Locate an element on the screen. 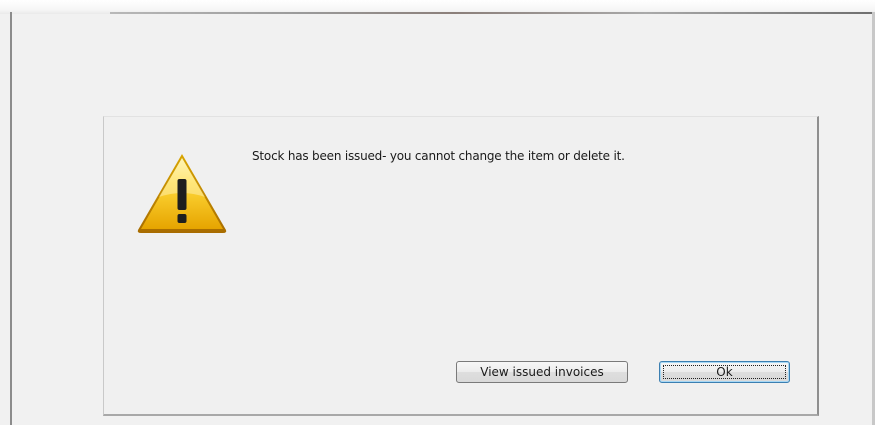  ok-button-label: Ok is located at coordinates (724, 372).